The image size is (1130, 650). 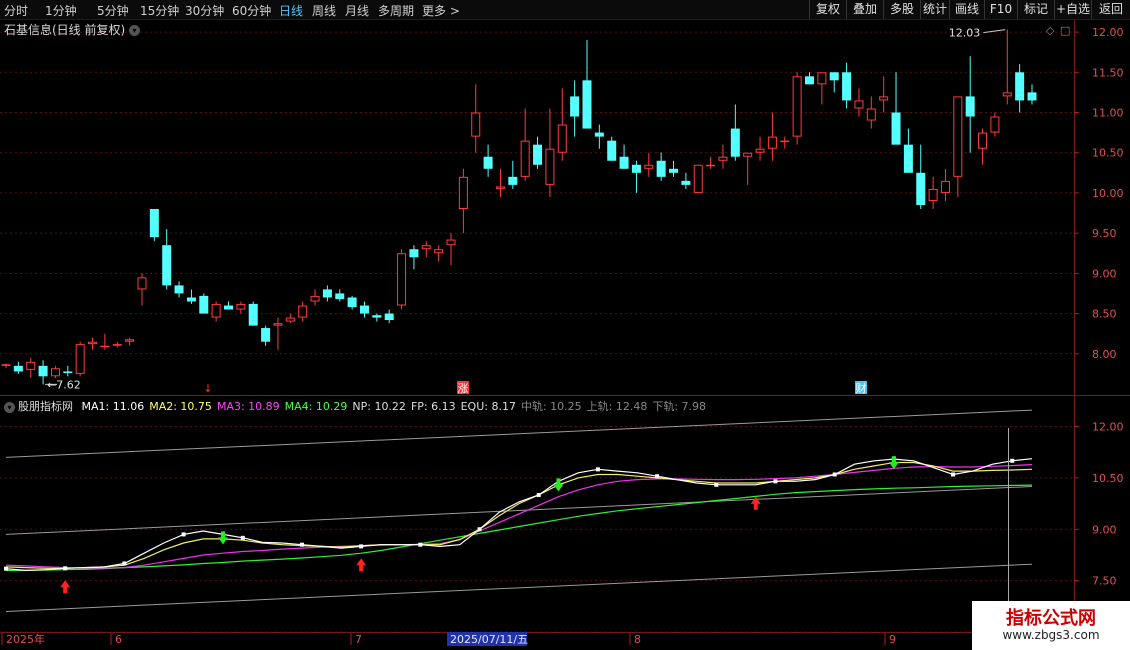 What do you see at coordinates (1108, 32) in the screenshot?
I see `price-axis-label: 12.00` at bounding box center [1108, 32].